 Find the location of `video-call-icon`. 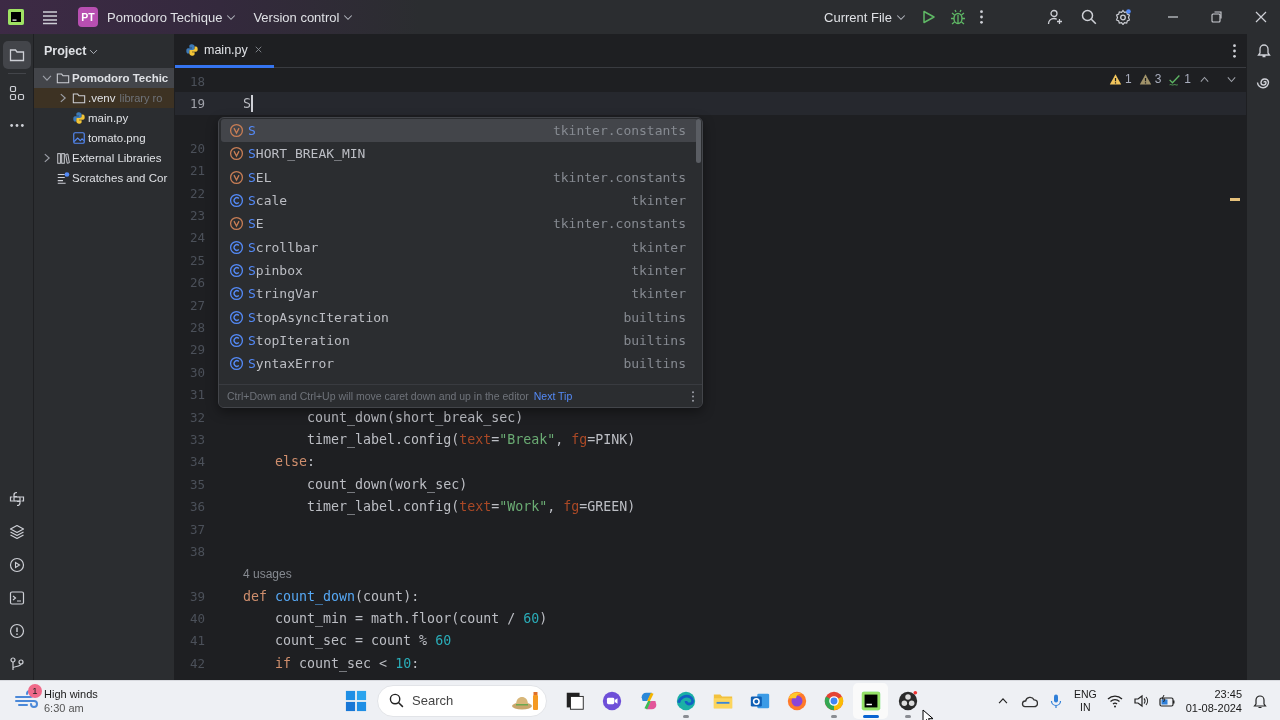

video-call-icon is located at coordinates (611, 700).